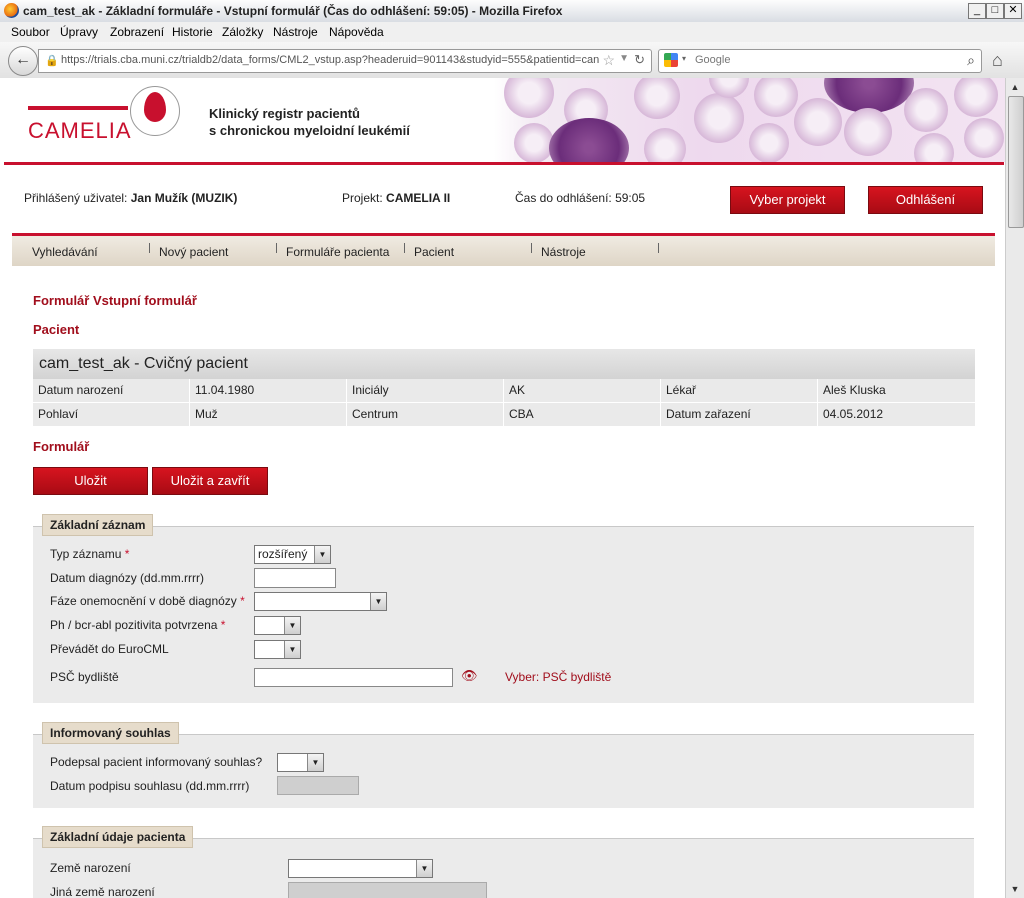 The image size is (1024, 898). I want to click on menu-soubor: Soubor, so click(30, 32).